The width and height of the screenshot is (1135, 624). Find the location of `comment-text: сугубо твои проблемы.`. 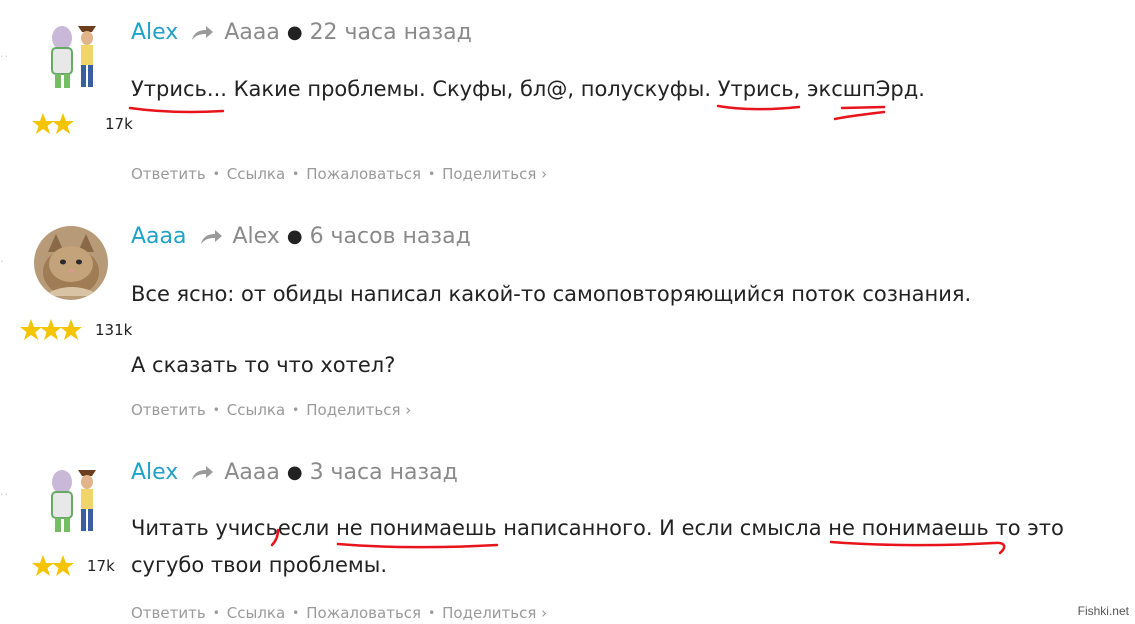

comment-text: сугубо твои проблемы. is located at coordinates (259, 565).